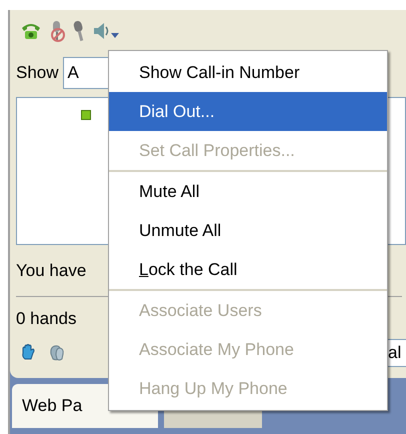  What do you see at coordinates (248, 72) in the screenshot?
I see `menu-item: Show Call-in Number` at bounding box center [248, 72].